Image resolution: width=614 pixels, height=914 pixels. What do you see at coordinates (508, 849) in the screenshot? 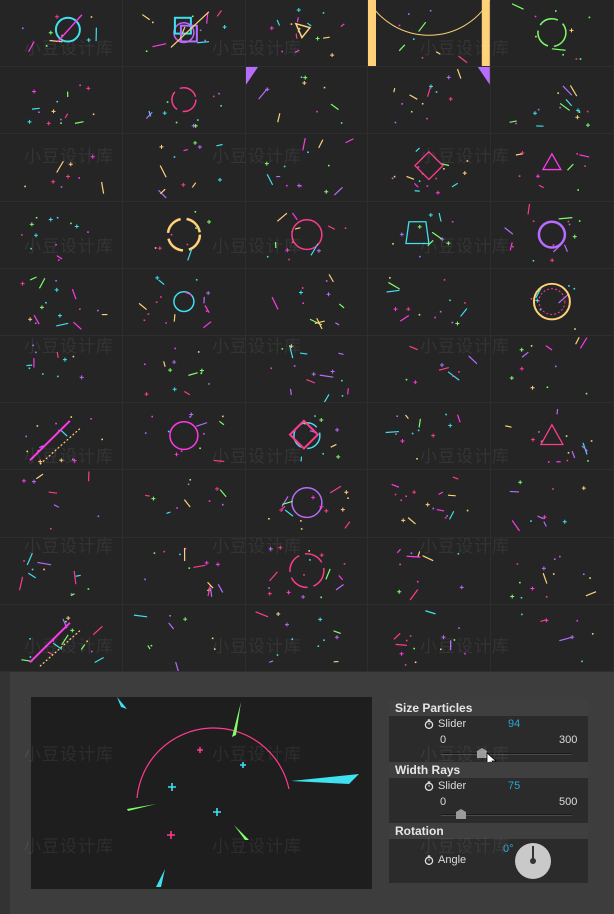
I see `rotation-value: 0°` at bounding box center [508, 849].